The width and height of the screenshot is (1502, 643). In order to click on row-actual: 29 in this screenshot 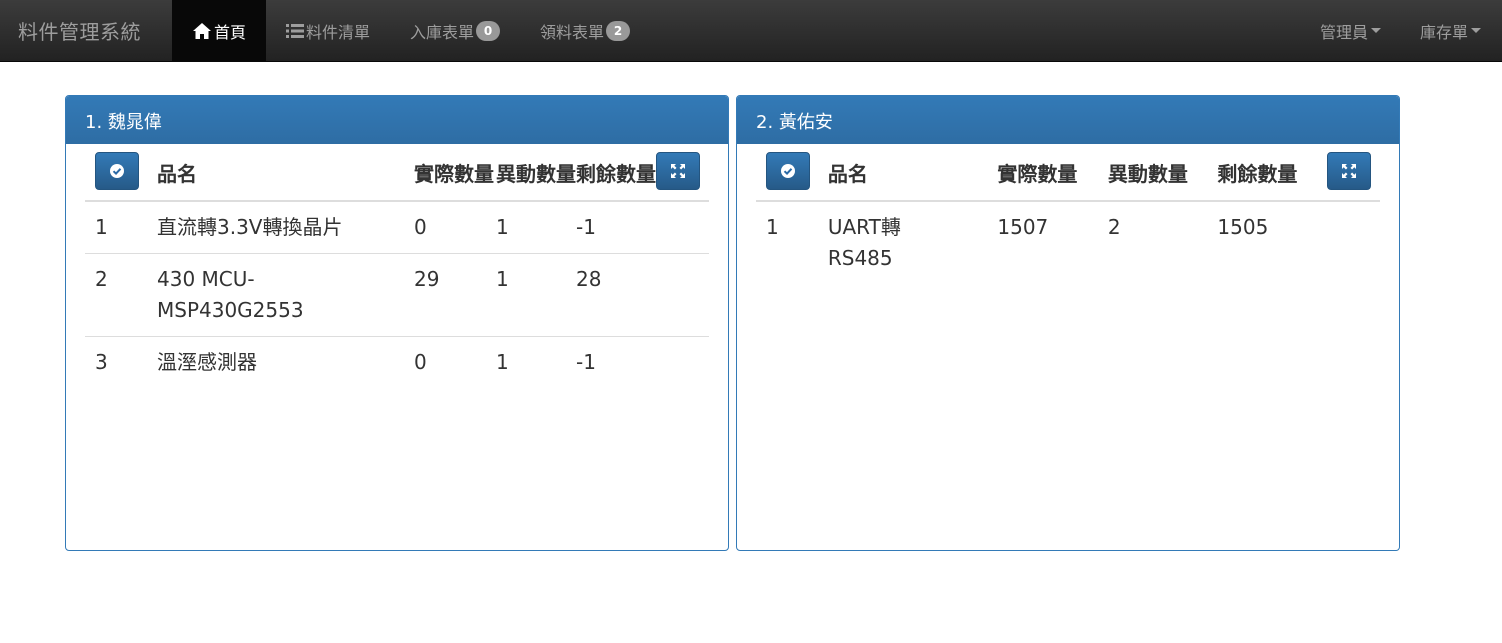, I will do `click(455, 295)`.